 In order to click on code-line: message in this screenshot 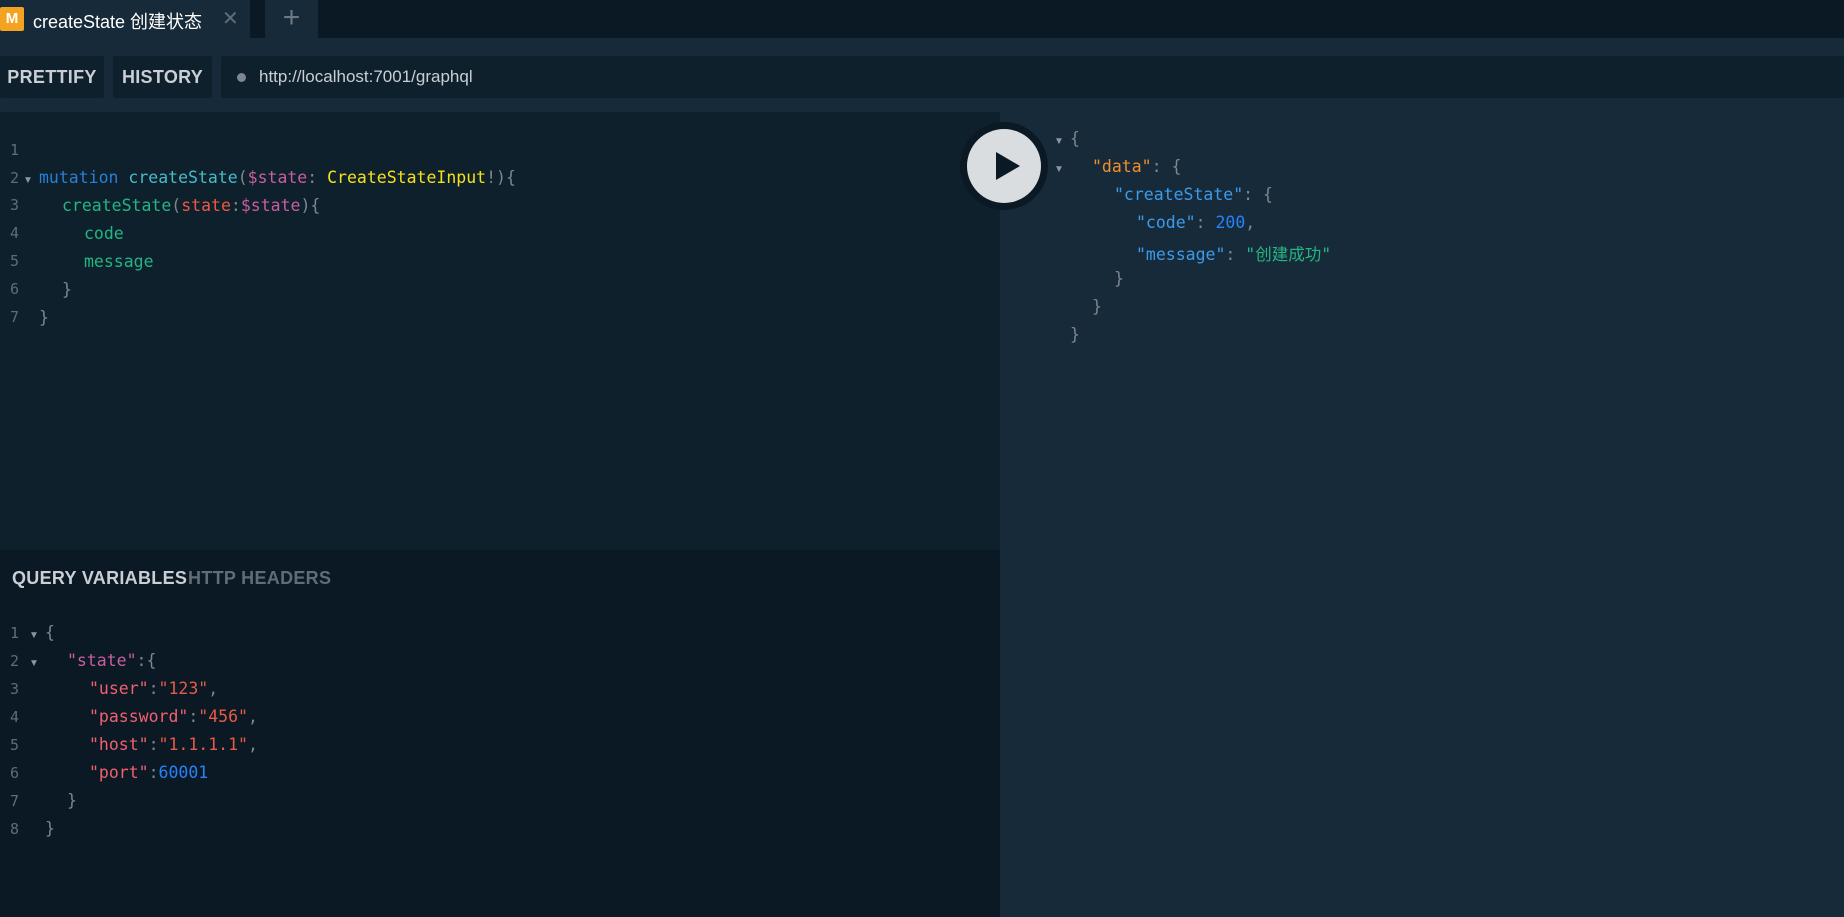, I will do `click(119, 261)`.